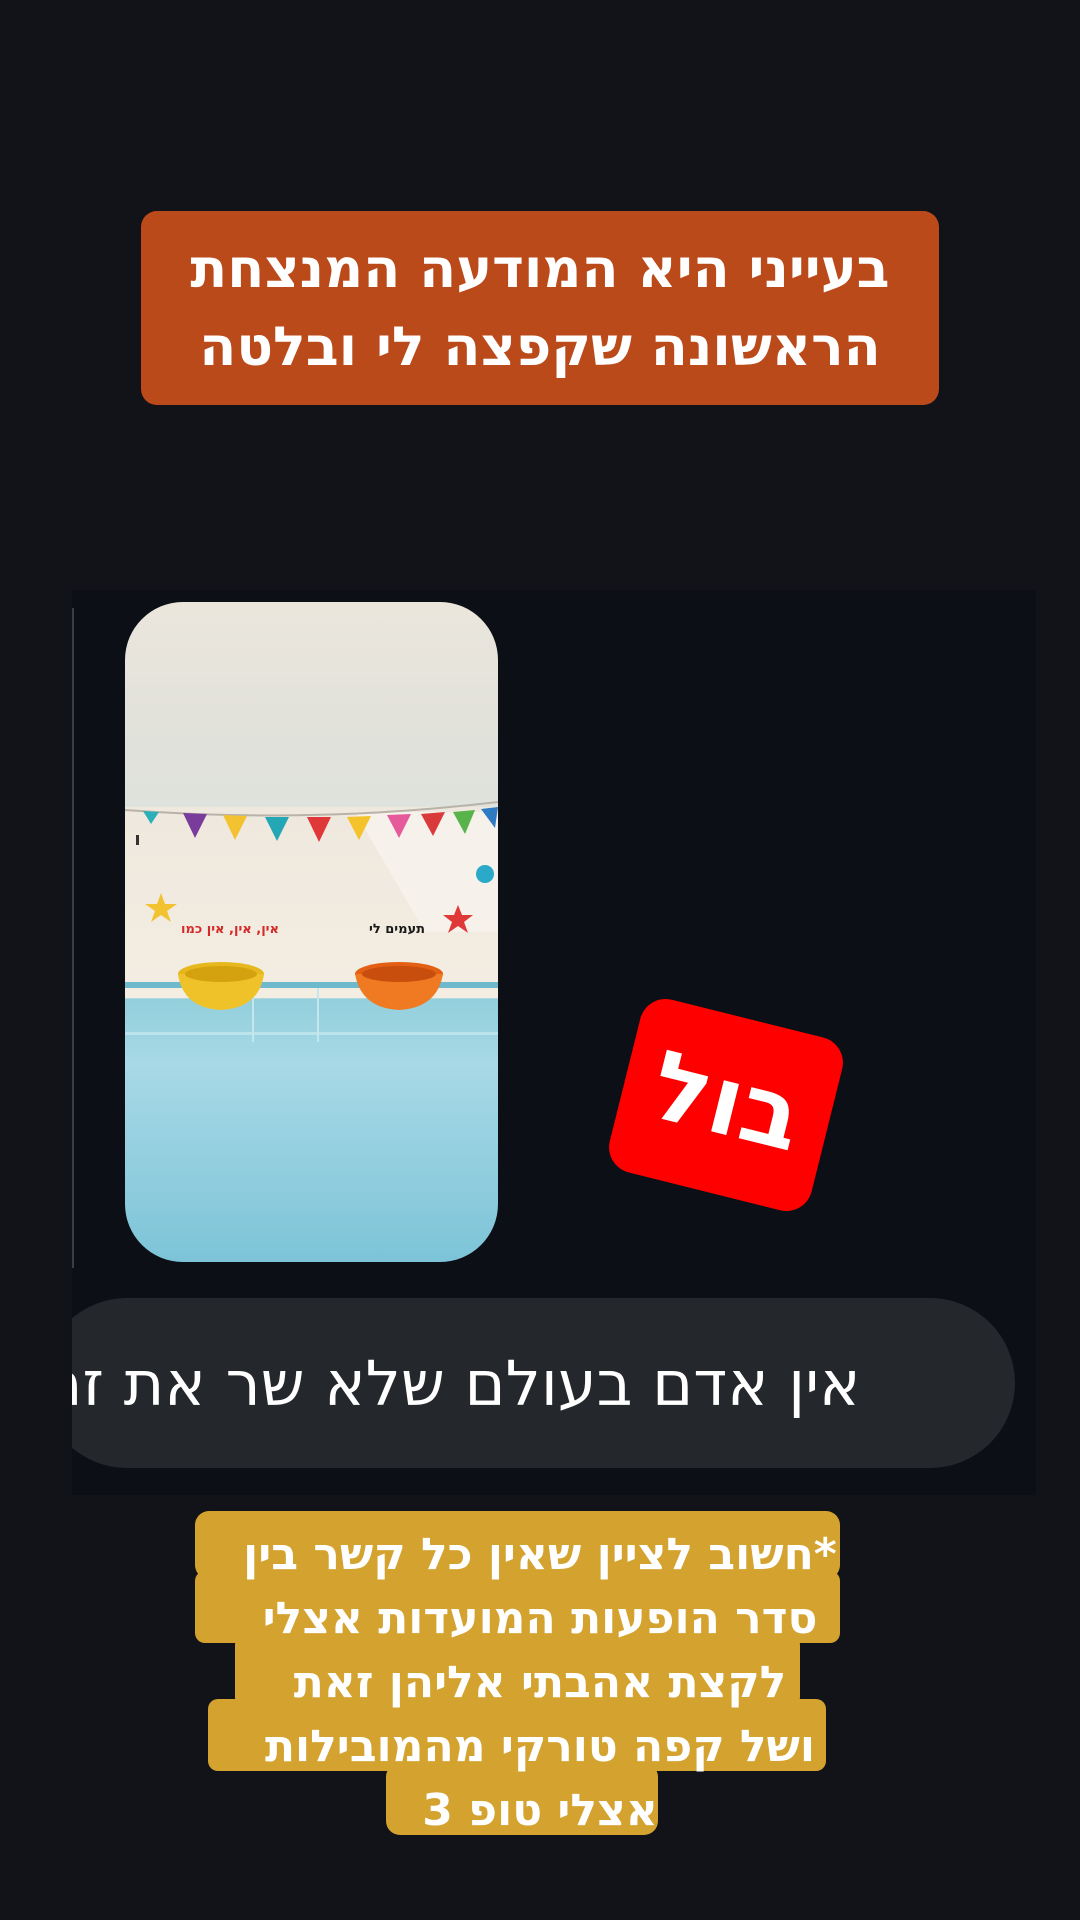 The image size is (1080, 1920). I want to click on footnote-line-4: ושל קפה טורקי מהמובילות, so click(540, 1746).